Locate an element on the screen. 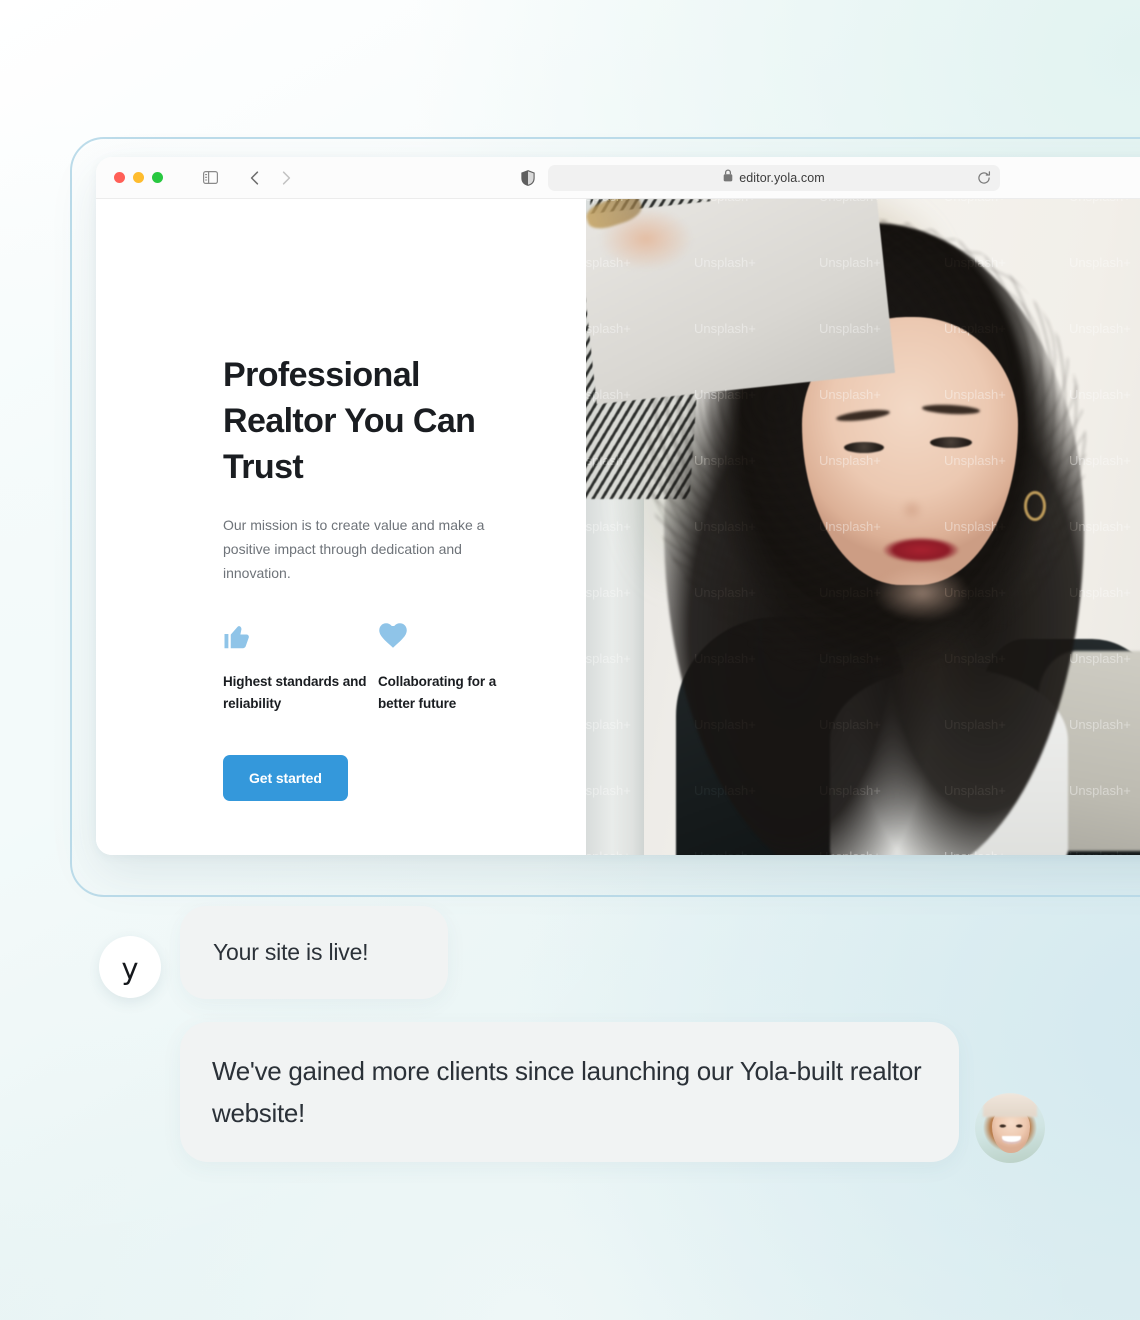 This screenshot has height=1320, width=1140. sidebar-icon is located at coordinates (210, 178).